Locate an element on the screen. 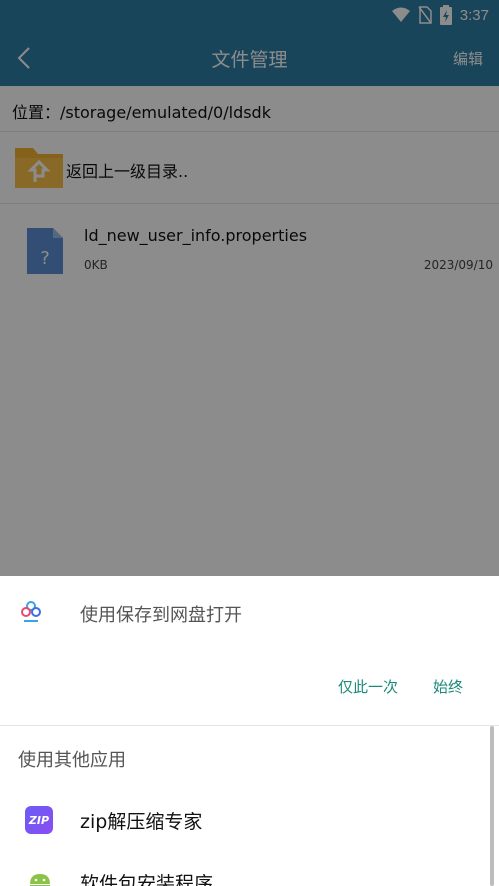  other-apps-header: 使用其他应用 is located at coordinates (72, 760).